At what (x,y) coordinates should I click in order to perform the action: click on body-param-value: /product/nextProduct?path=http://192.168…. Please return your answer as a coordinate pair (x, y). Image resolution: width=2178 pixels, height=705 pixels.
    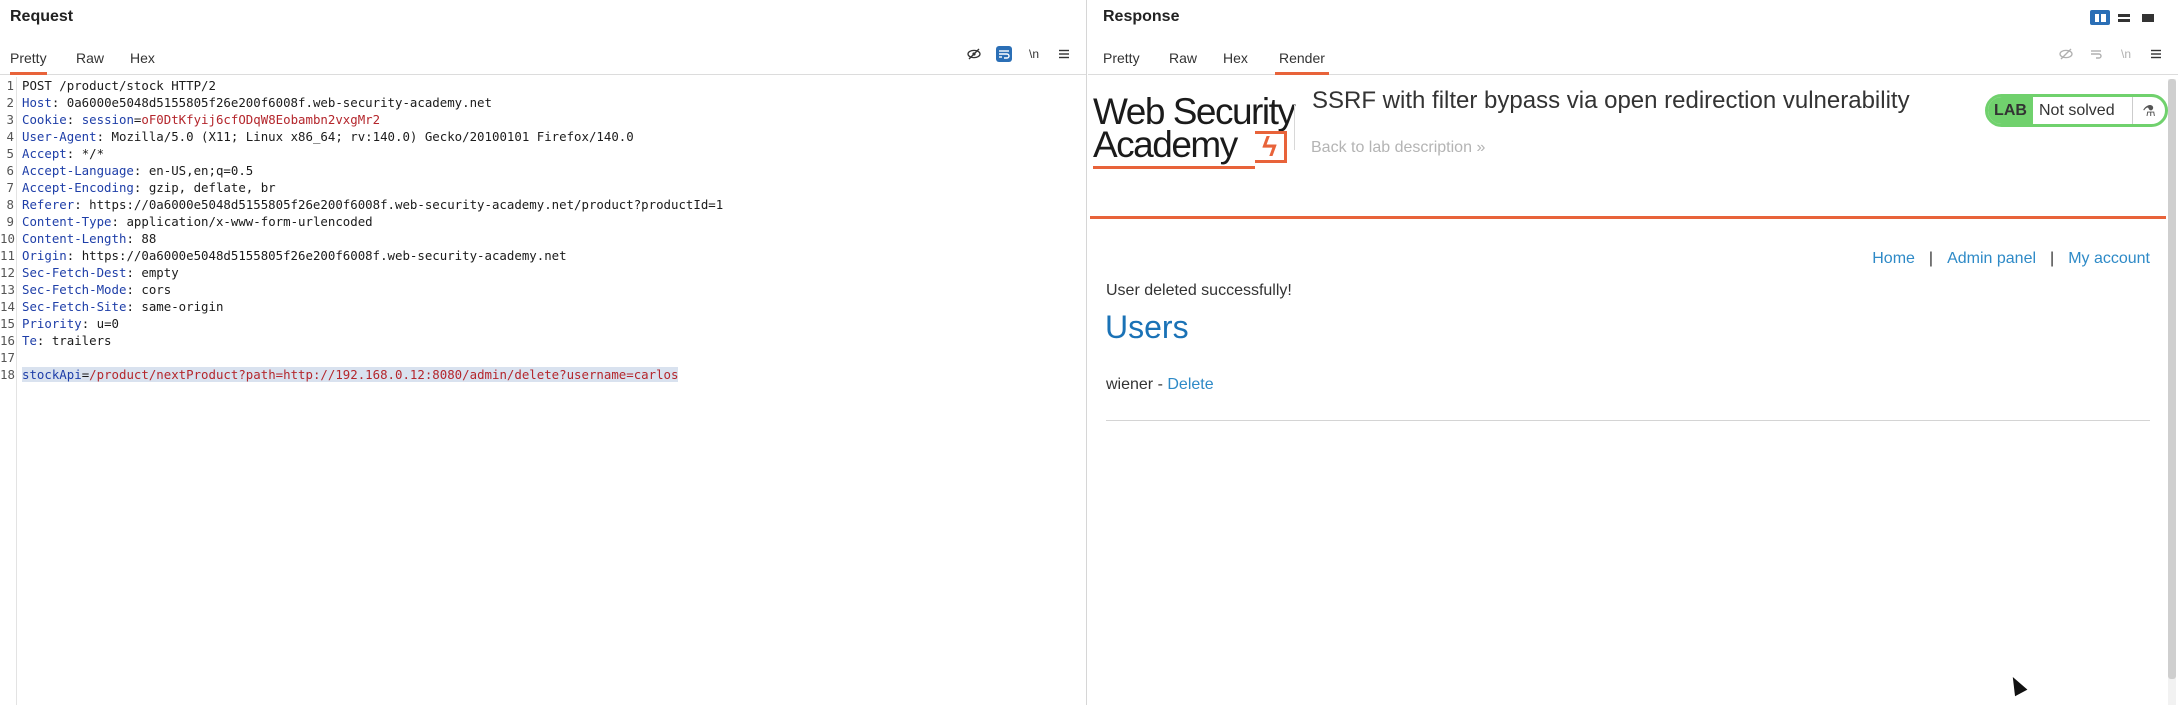
    Looking at the image, I should click on (384, 374).